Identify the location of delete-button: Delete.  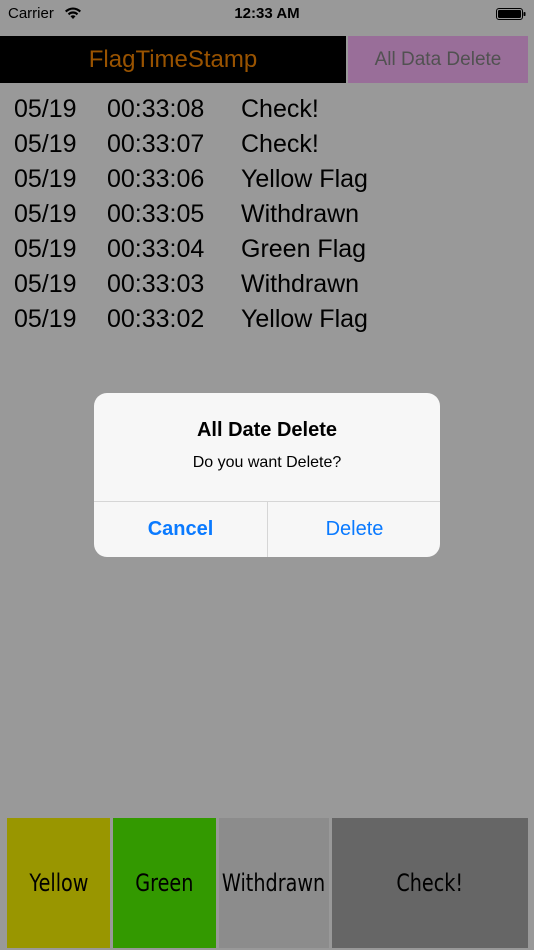
(354, 529).